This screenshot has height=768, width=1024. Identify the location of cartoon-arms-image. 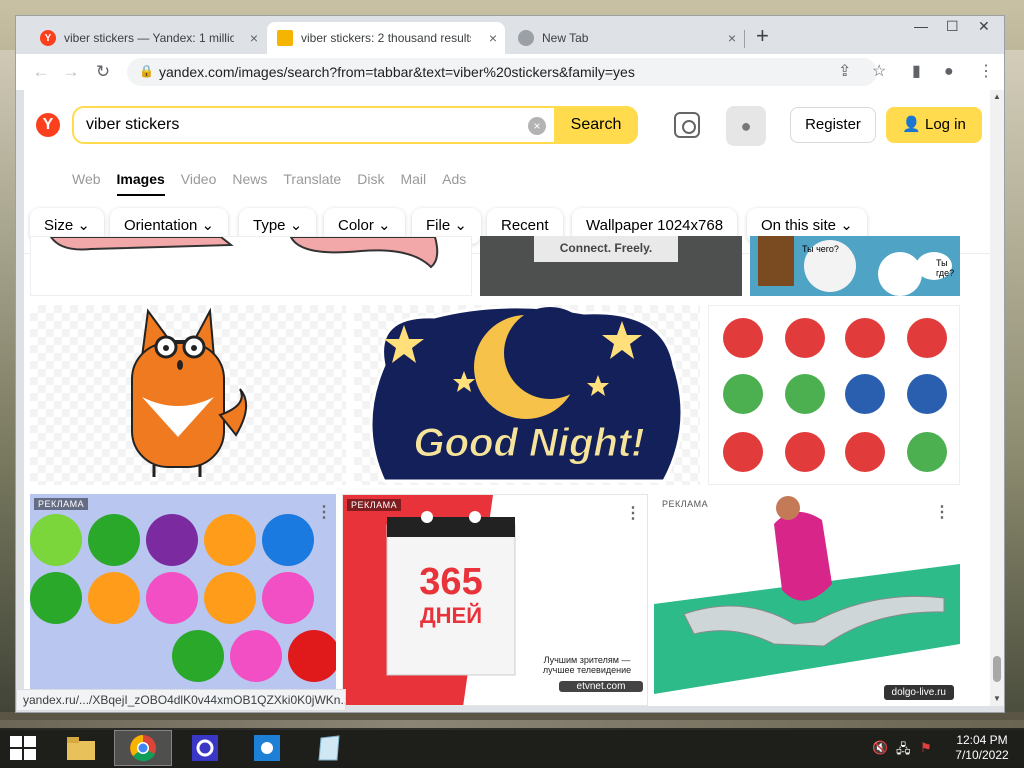
(244, 253).